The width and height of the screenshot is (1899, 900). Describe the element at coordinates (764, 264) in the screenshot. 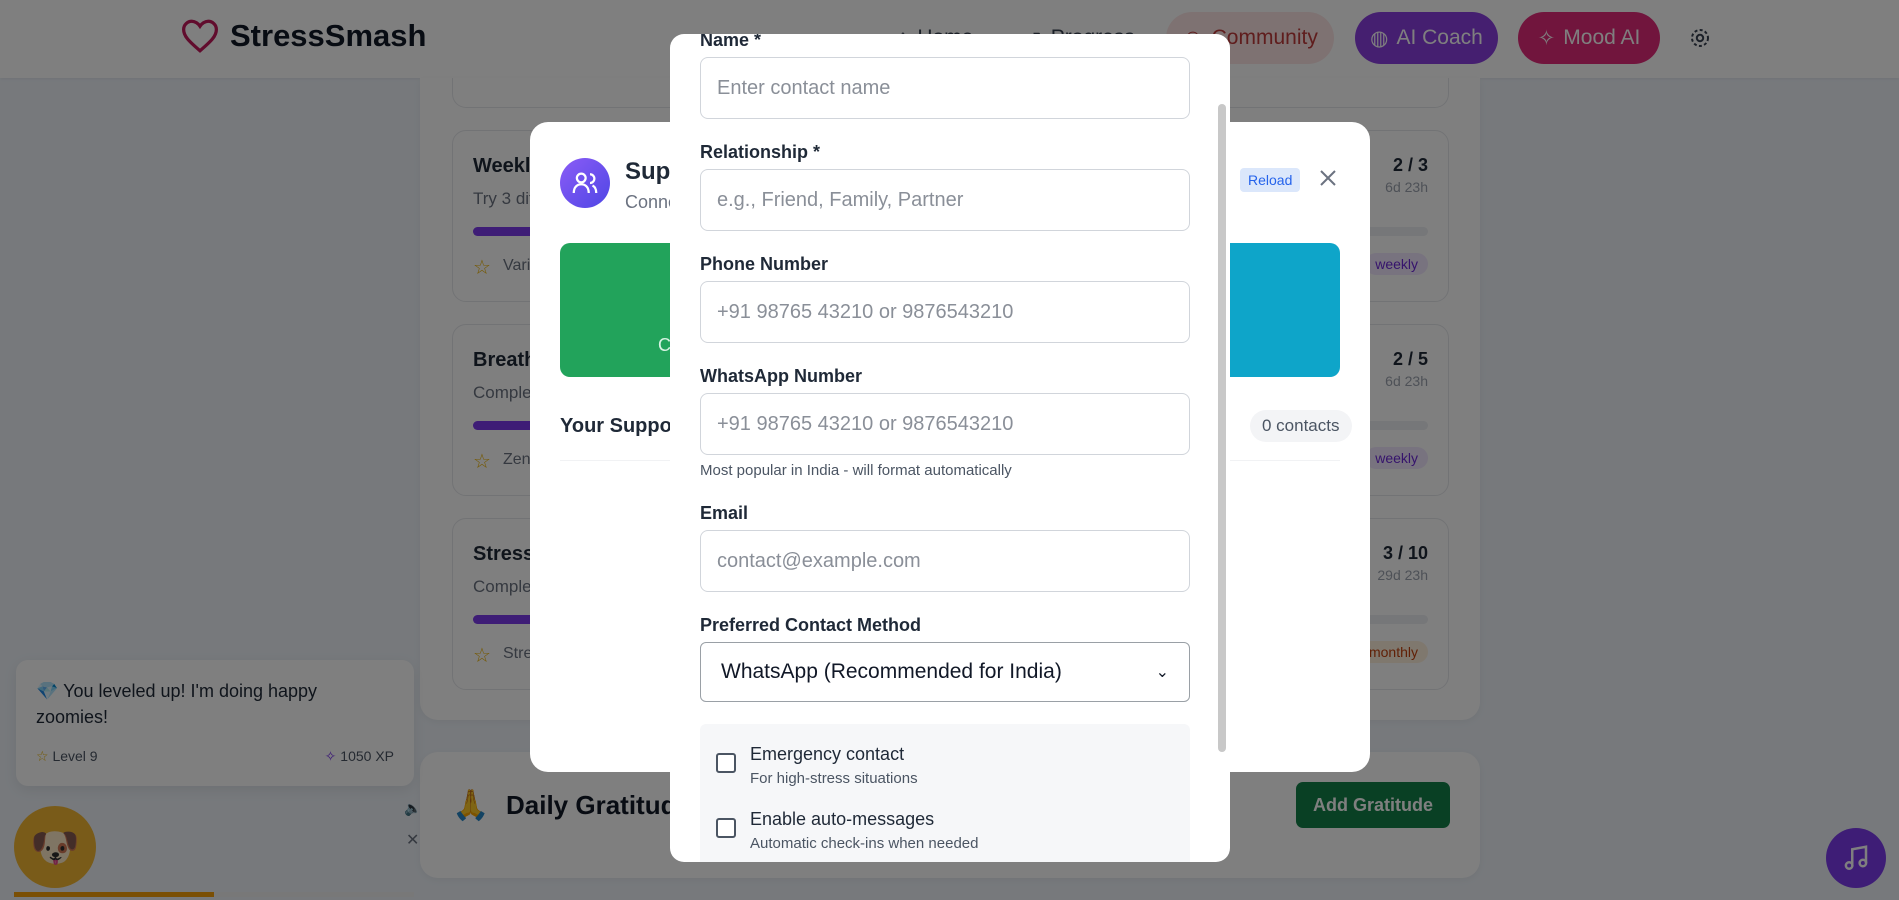

I see `phone-label: Phone Number` at that location.